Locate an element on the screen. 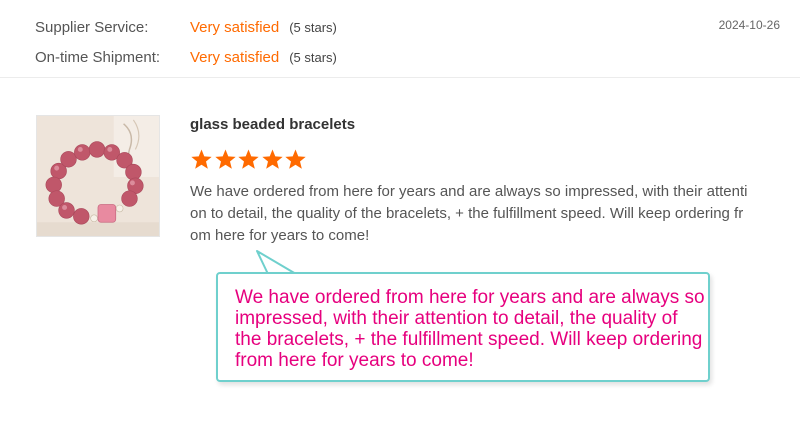  bracelet-photo-icon is located at coordinates (98, 176).